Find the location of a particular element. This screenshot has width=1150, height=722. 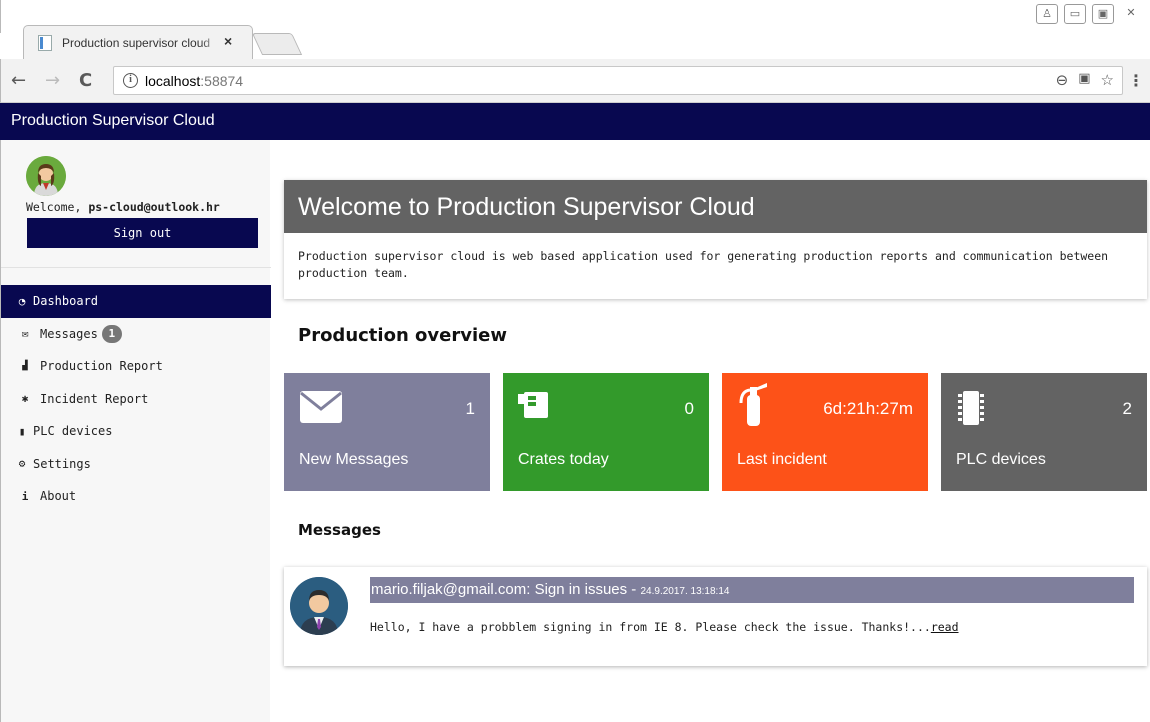

sign-out-button: Sign out is located at coordinates (142, 233).